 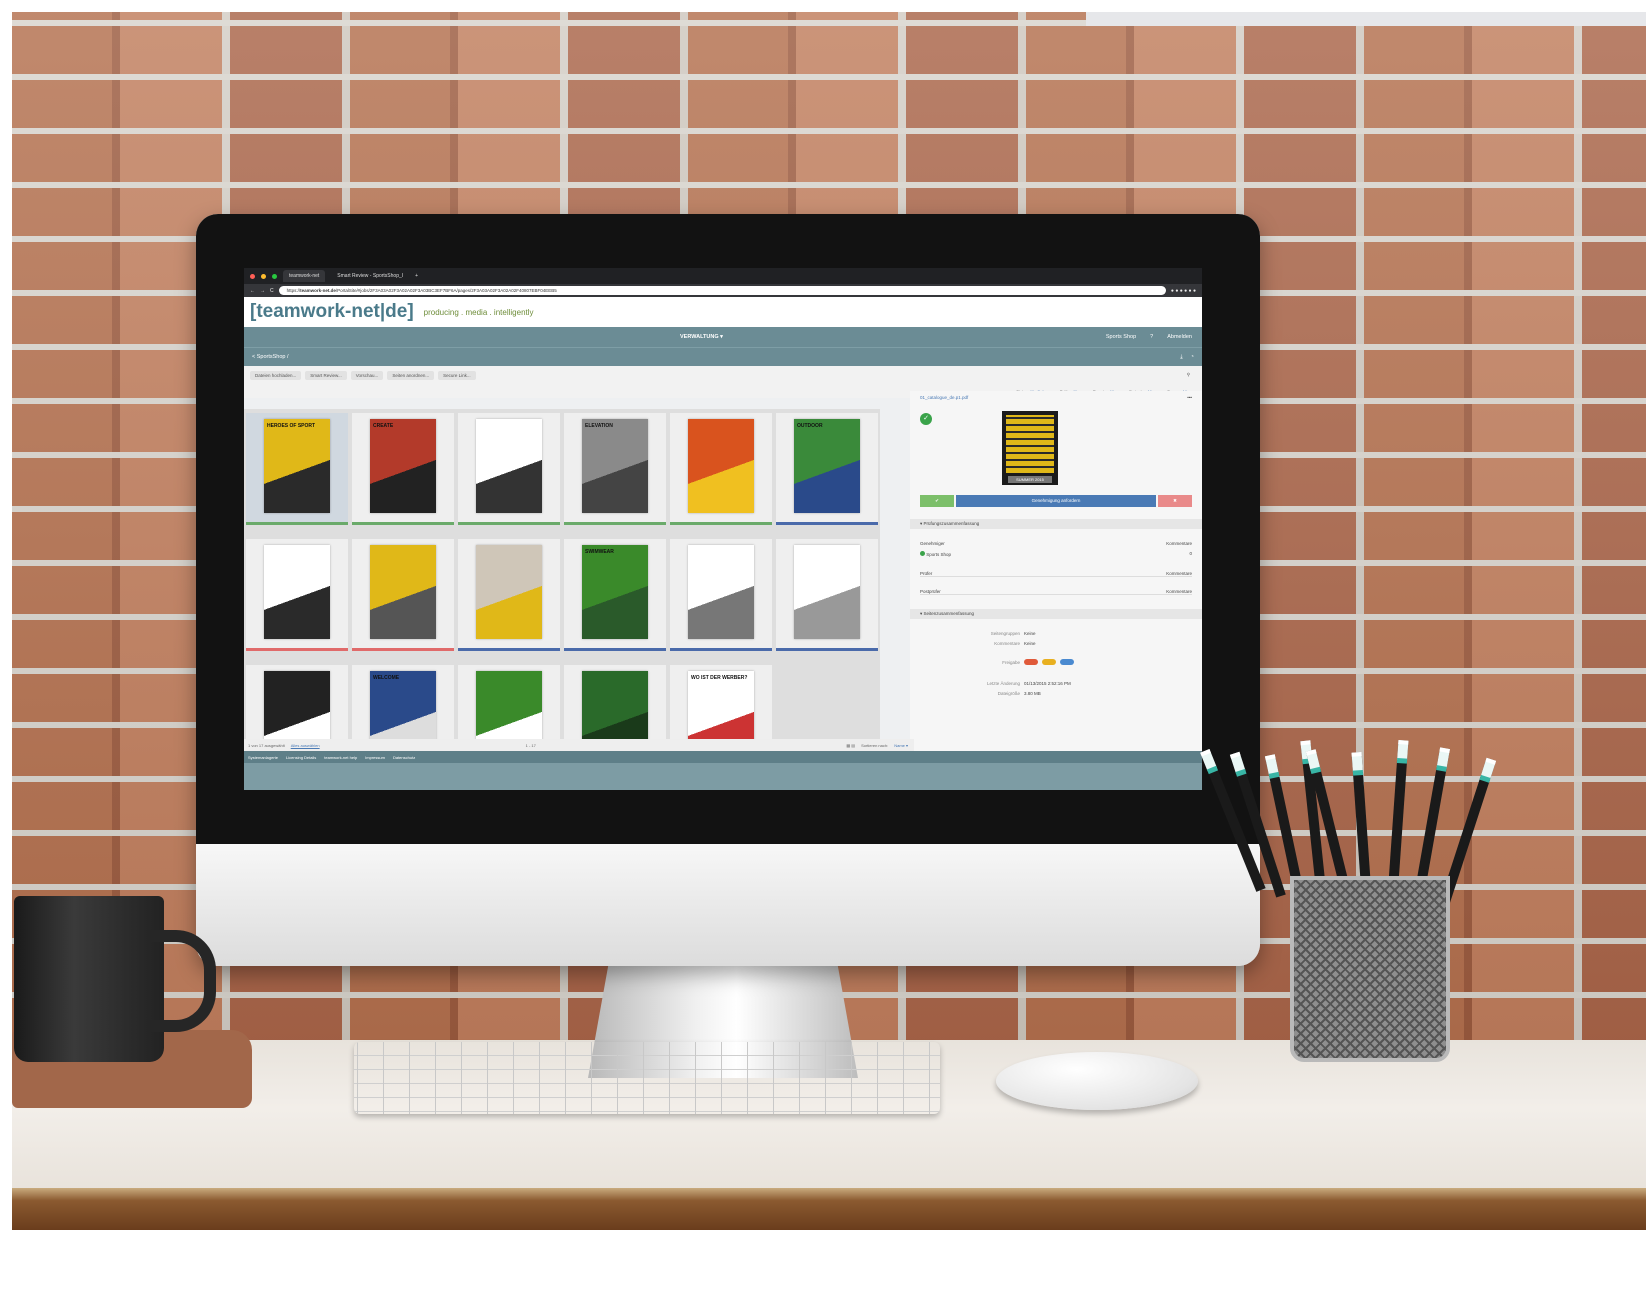 I want to click on footer-link: Impressum, so click(x=375, y=757).